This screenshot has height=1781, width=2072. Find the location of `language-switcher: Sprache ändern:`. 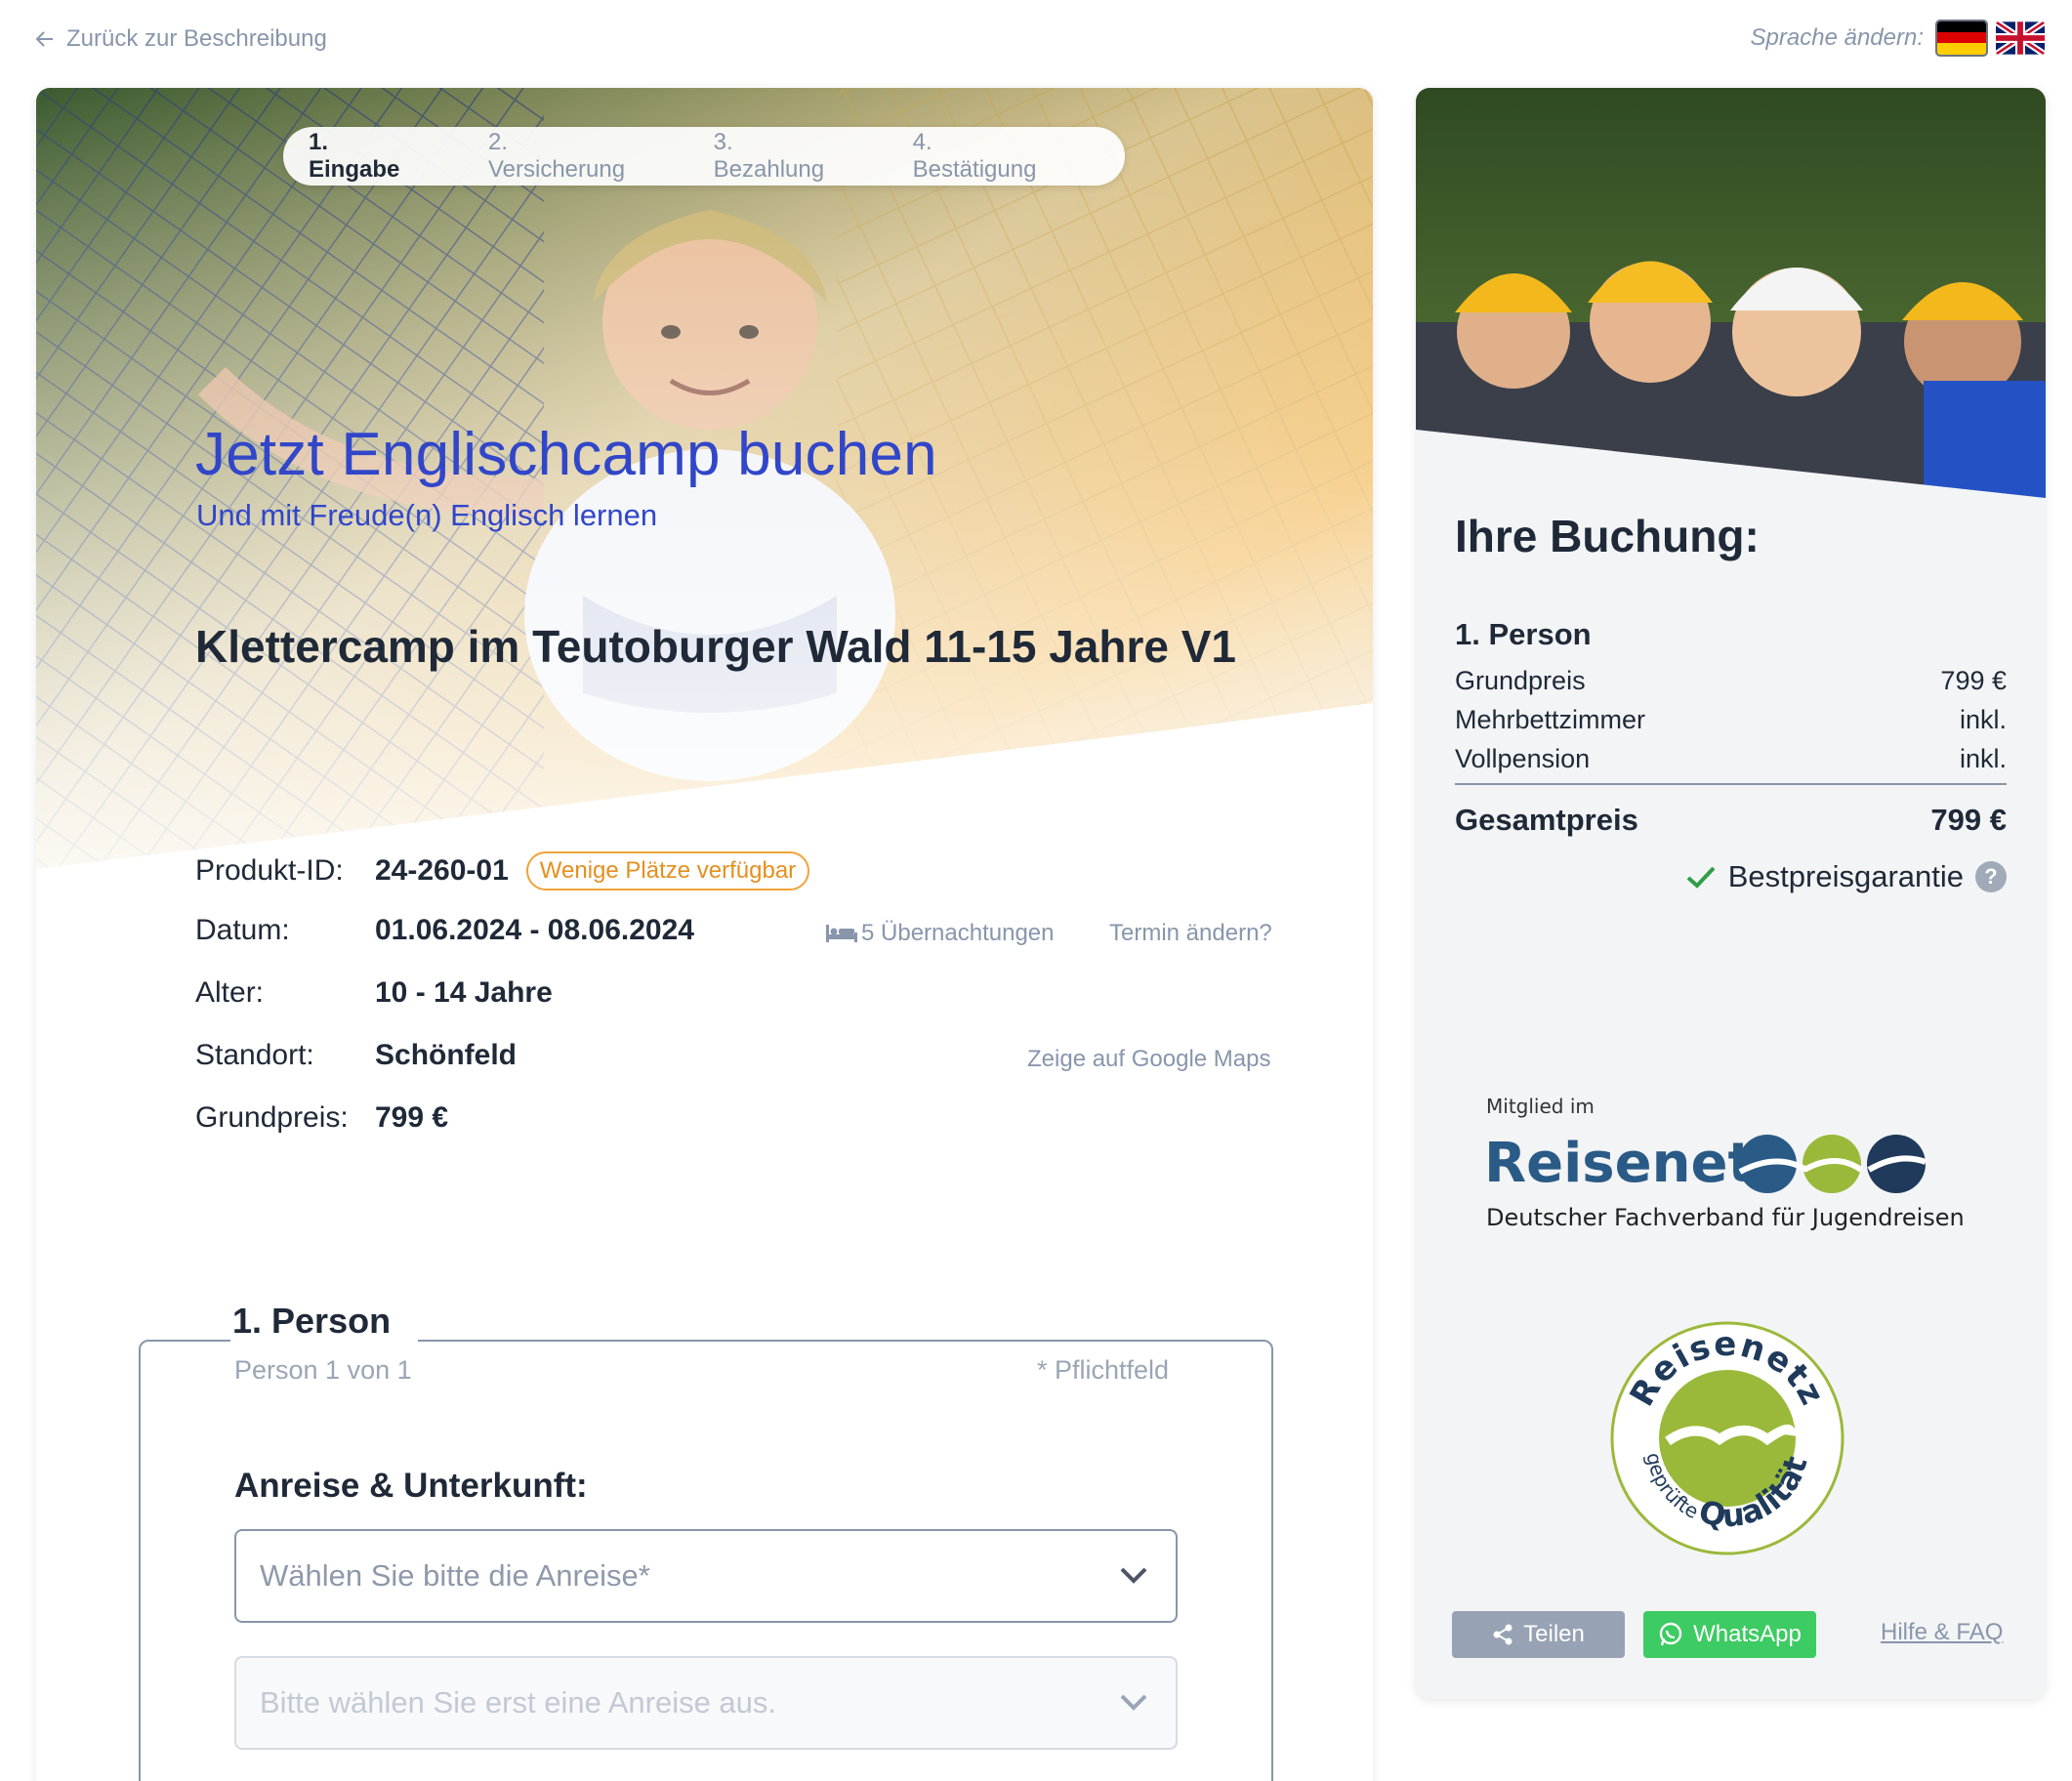

language-switcher: Sprache ändern: is located at coordinates (1897, 38).